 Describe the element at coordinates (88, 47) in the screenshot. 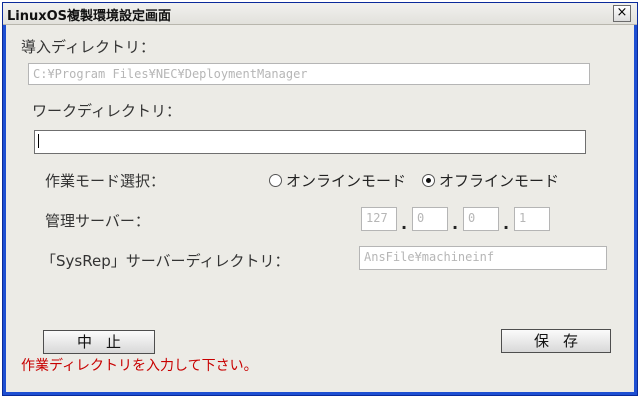

I see `install-dir-label: 導入ディレクトリ：` at that location.